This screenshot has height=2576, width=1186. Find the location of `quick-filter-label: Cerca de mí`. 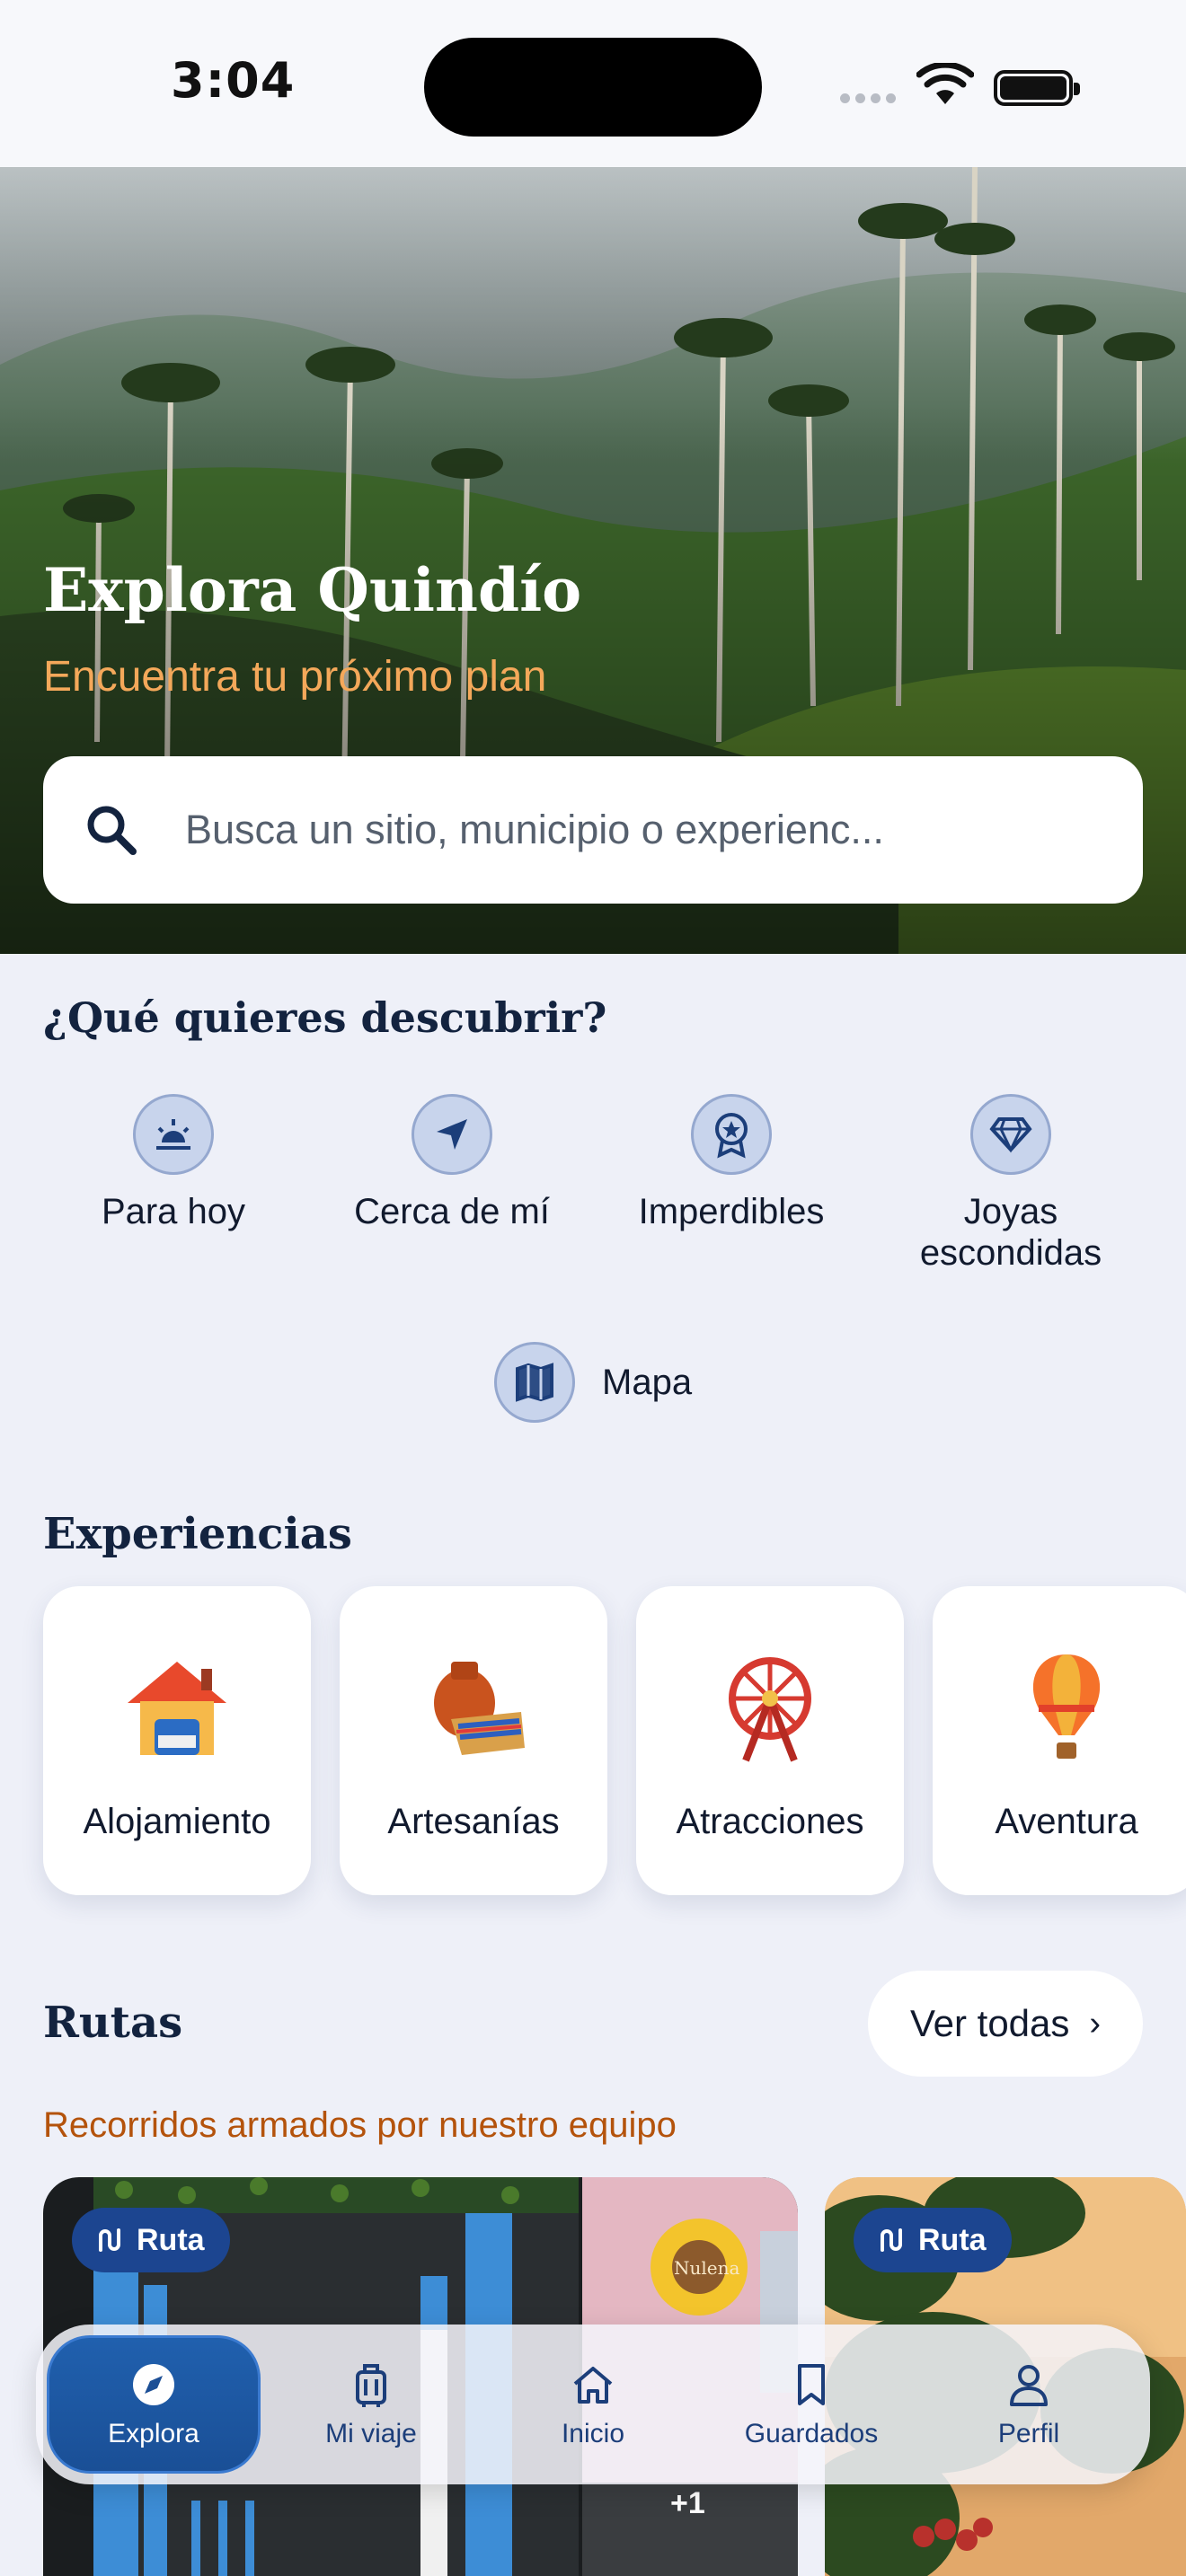

quick-filter-label: Cerca de mí is located at coordinates (452, 1211).